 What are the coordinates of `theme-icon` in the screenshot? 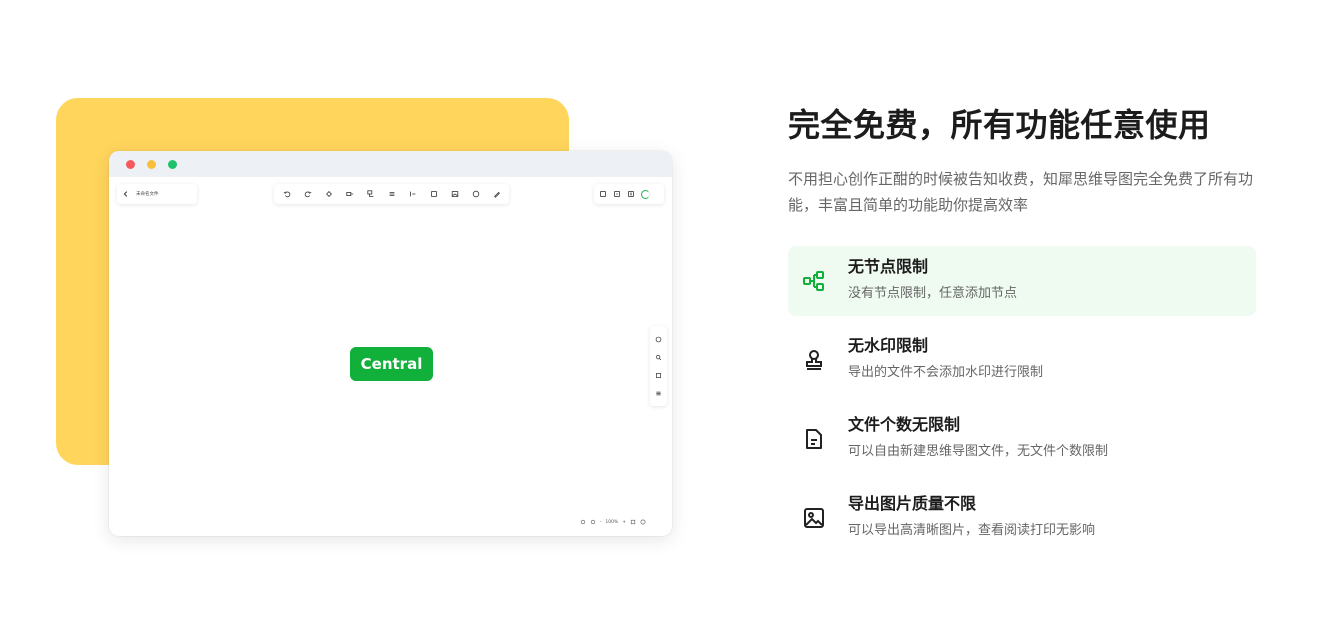 It's located at (659, 339).